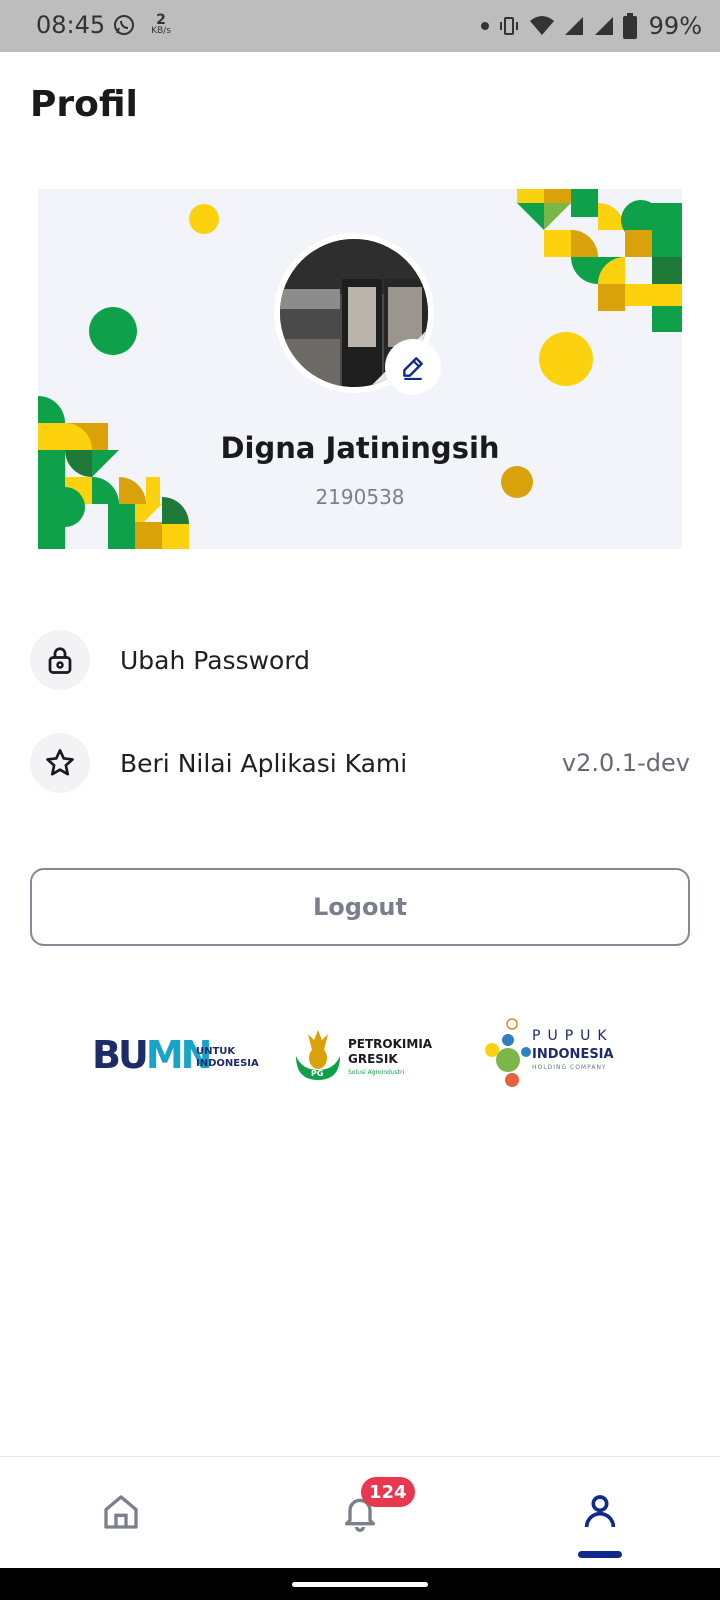 The height and width of the screenshot is (1600, 720). I want to click on user-icon, so click(600, 1511).